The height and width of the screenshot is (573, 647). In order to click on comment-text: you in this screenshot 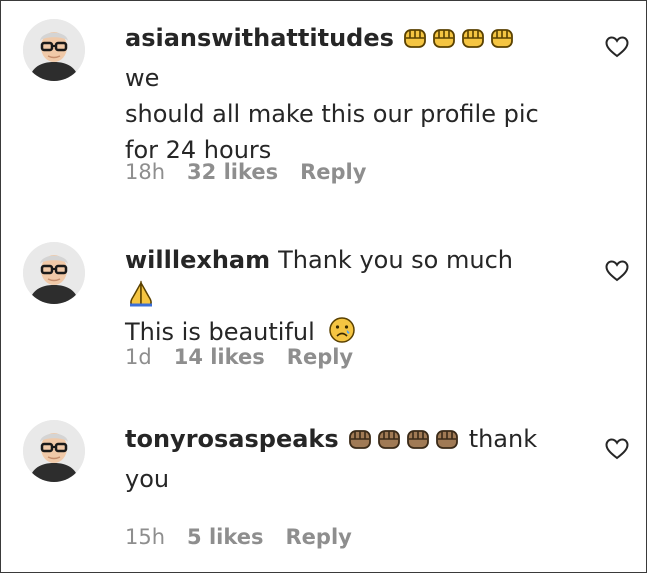, I will do `click(147, 479)`.